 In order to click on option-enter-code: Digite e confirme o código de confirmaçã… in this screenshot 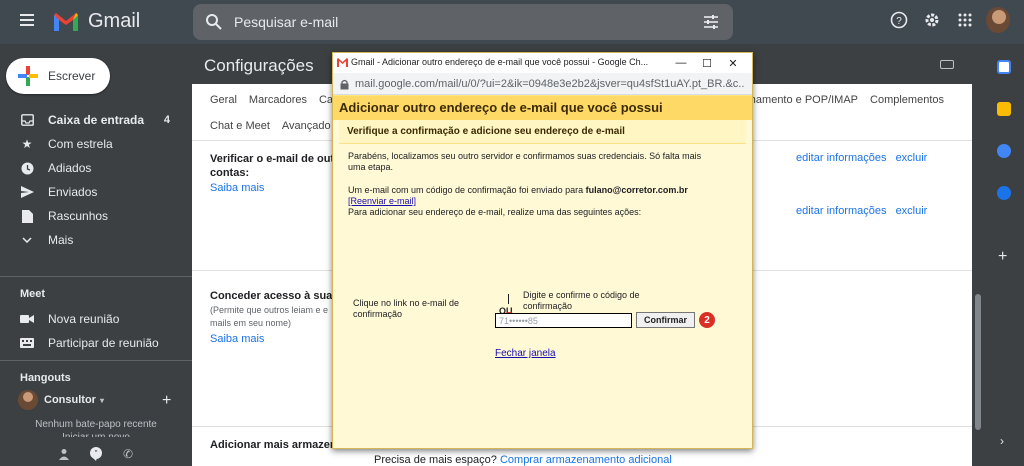, I will do `click(581, 300)`.